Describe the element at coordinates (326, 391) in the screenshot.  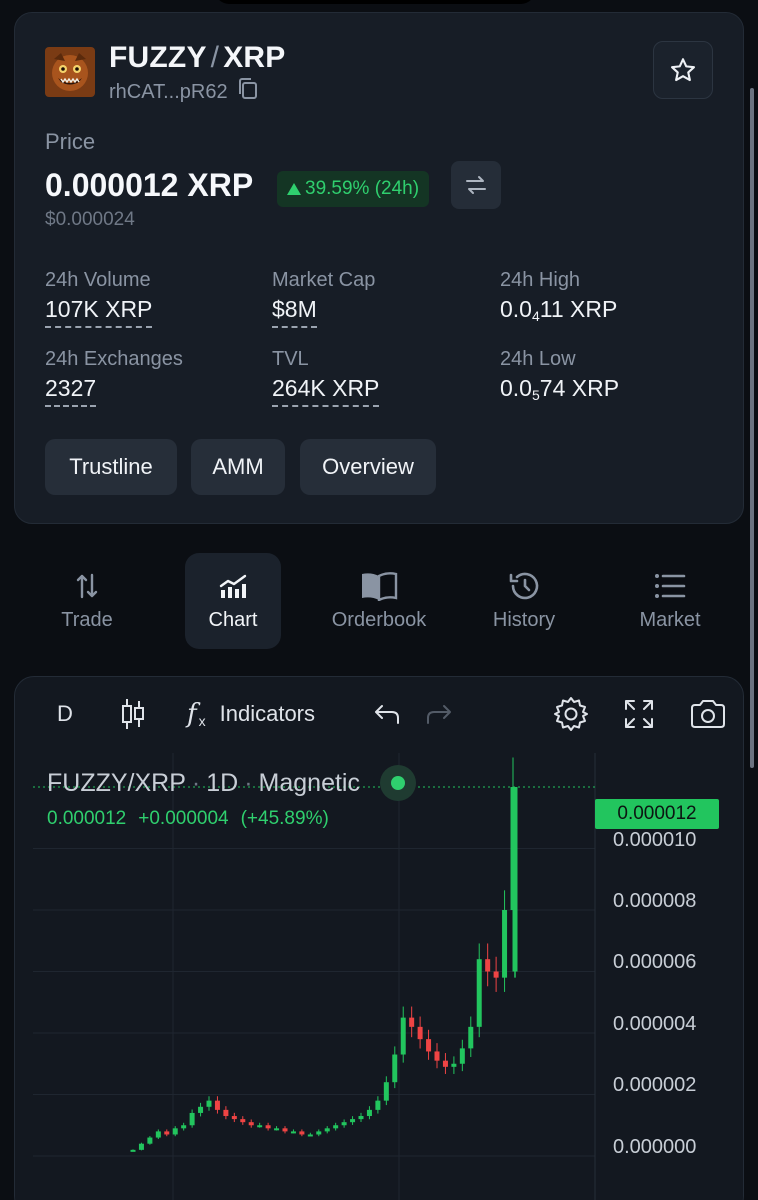
I see `stat-value: 264K XRP` at that location.